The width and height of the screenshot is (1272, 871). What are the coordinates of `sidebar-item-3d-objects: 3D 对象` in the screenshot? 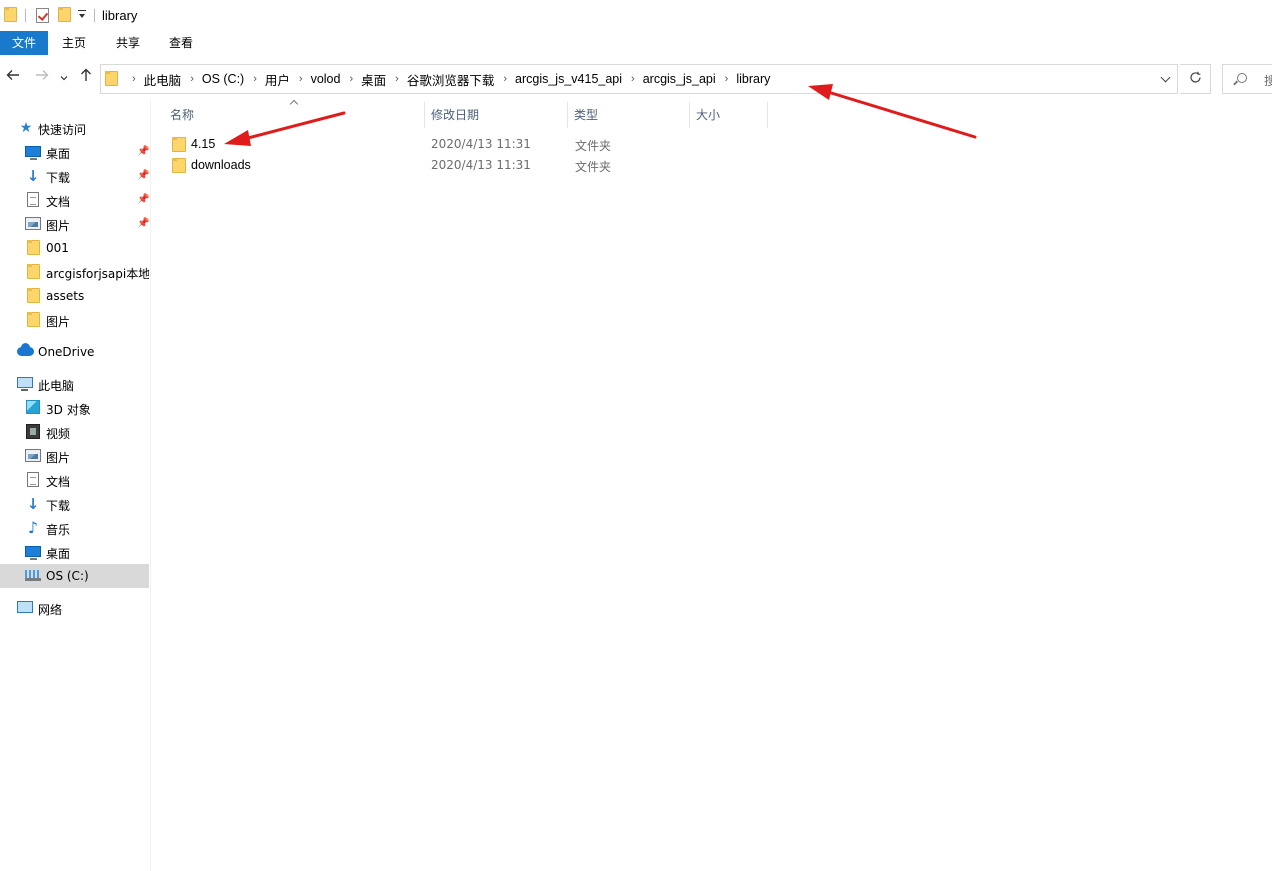 It's located at (74, 408).